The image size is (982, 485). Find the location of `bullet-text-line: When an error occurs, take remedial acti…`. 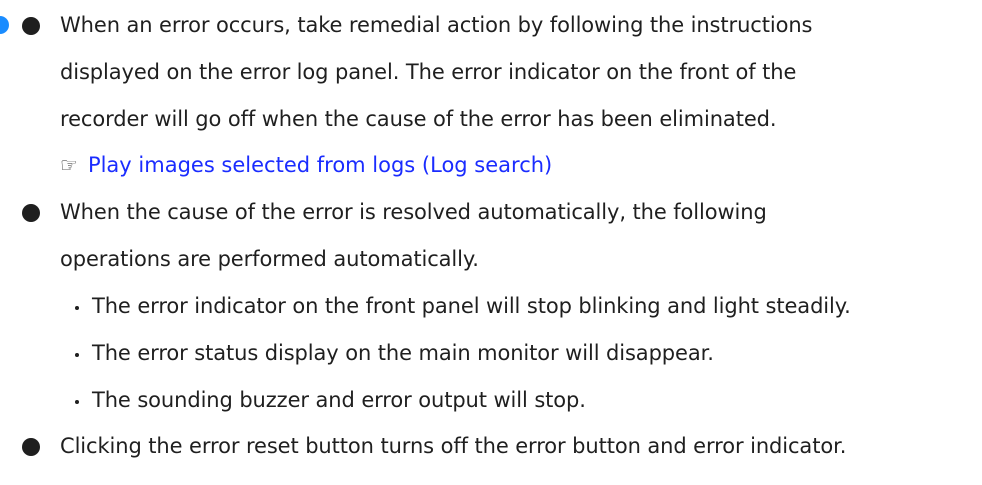

bullet-text-line: When an error occurs, take remedial acti… is located at coordinates (436, 25).